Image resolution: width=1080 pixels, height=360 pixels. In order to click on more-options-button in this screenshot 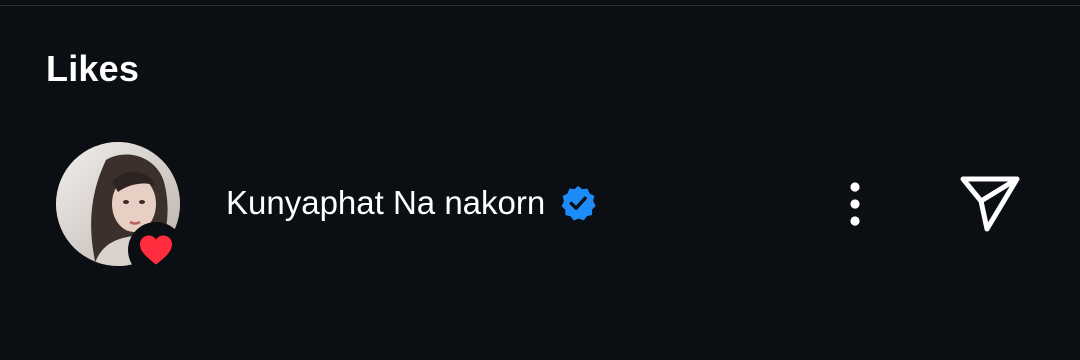, I will do `click(855, 204)`.